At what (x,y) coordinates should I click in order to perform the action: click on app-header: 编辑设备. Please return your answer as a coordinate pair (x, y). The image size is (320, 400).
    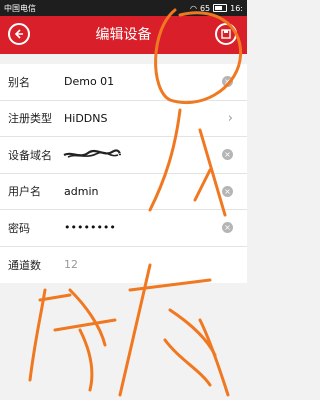
    Looking at the image, I should click on (123, 35).